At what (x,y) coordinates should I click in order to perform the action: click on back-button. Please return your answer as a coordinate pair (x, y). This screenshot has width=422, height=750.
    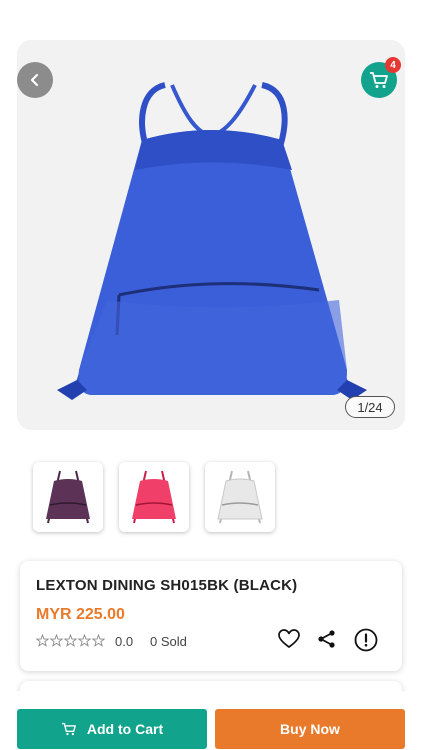
    Looking at the image, I should click on (35, 80).